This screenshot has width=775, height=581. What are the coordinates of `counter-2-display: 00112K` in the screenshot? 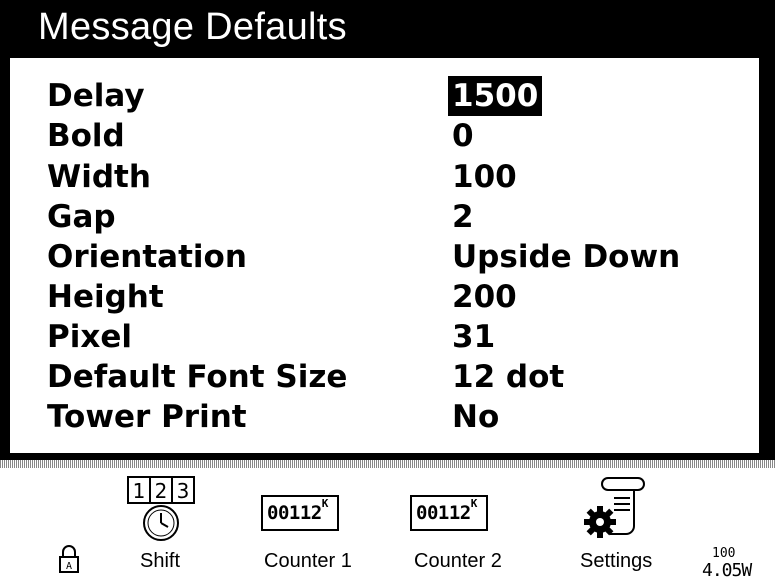 It's located at (449, 513).